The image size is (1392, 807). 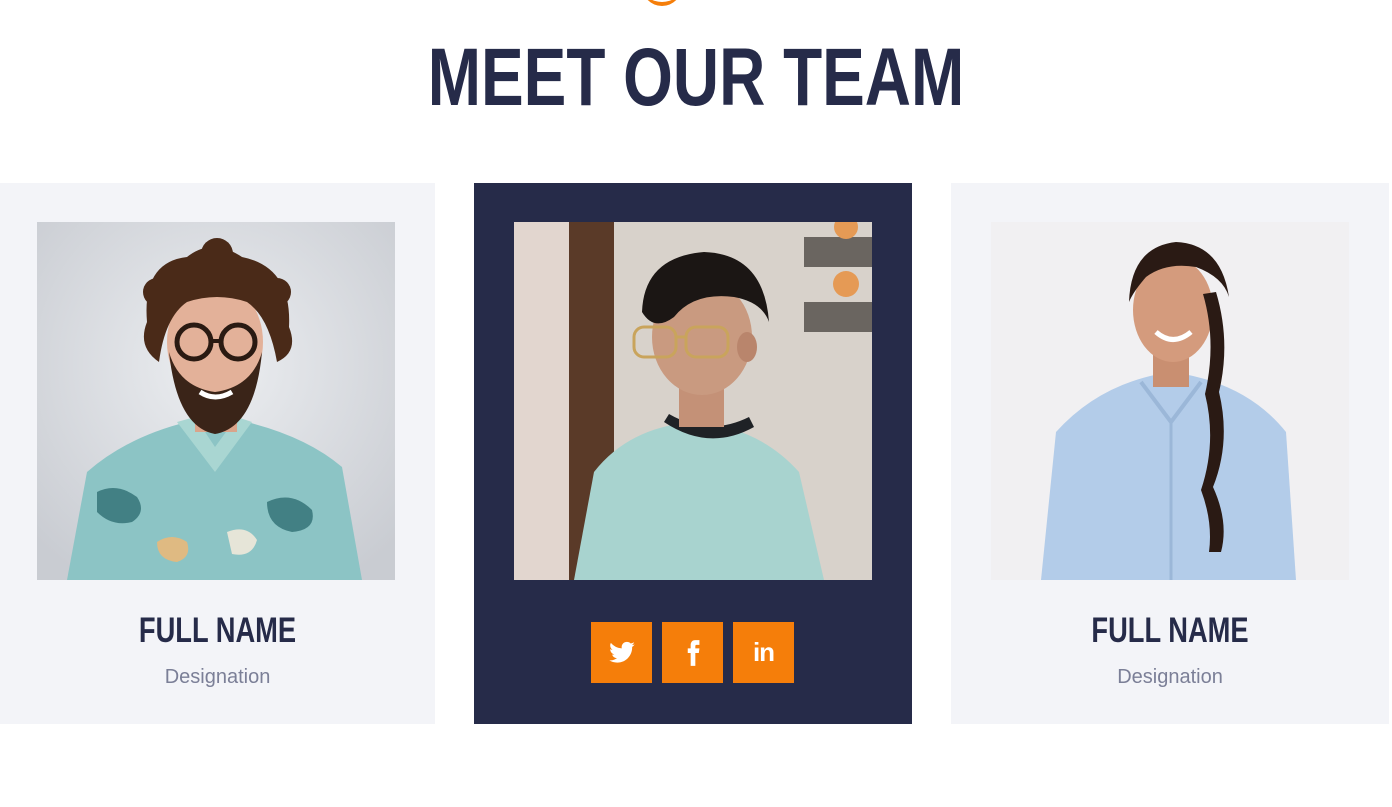 What do you see at coordinates (662, 3) in the screenshot?
I see `accent-decoration` at bounding box center [662, 3].